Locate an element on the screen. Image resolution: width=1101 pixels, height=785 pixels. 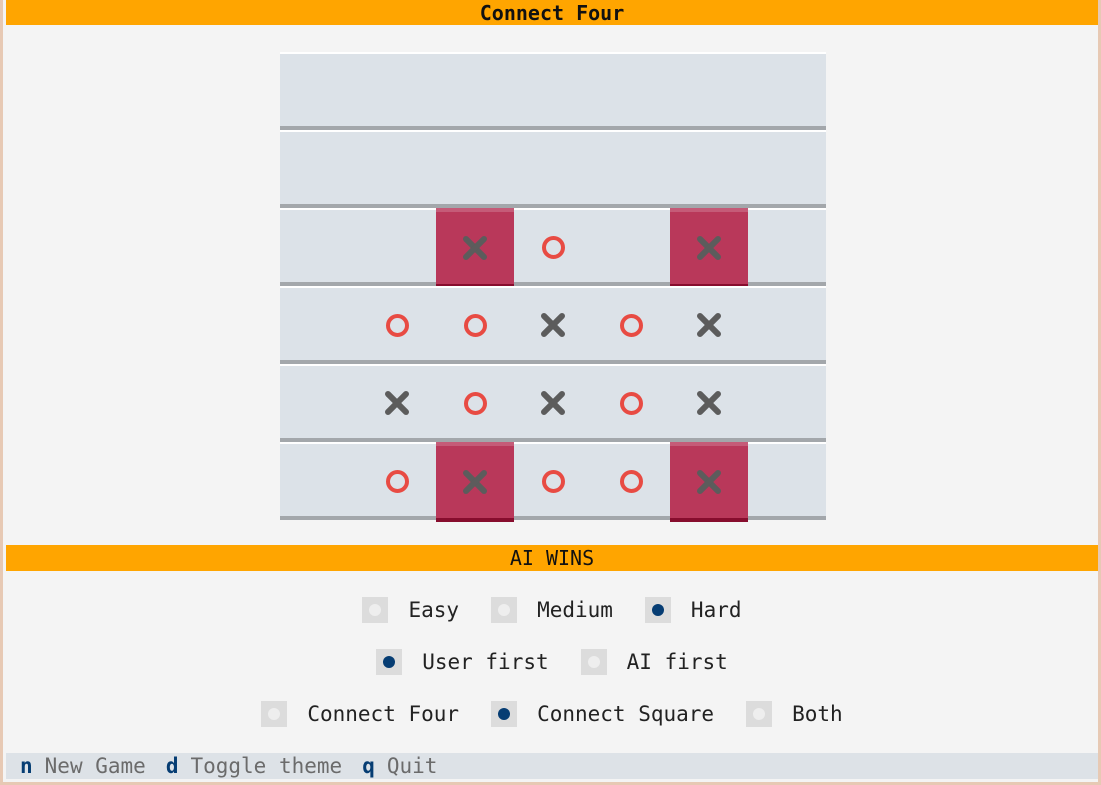
mode-connect-square: Connect Square is located at coordinates (602, 714).